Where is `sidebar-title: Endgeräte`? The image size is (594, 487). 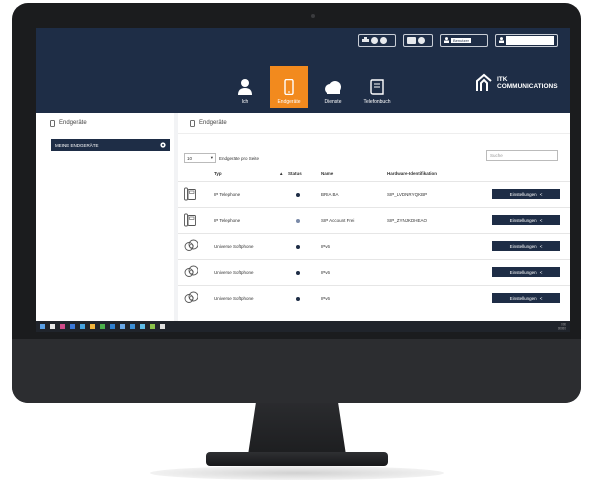 sidebar-title: Endgeräte is located at coordinates (73, 123).